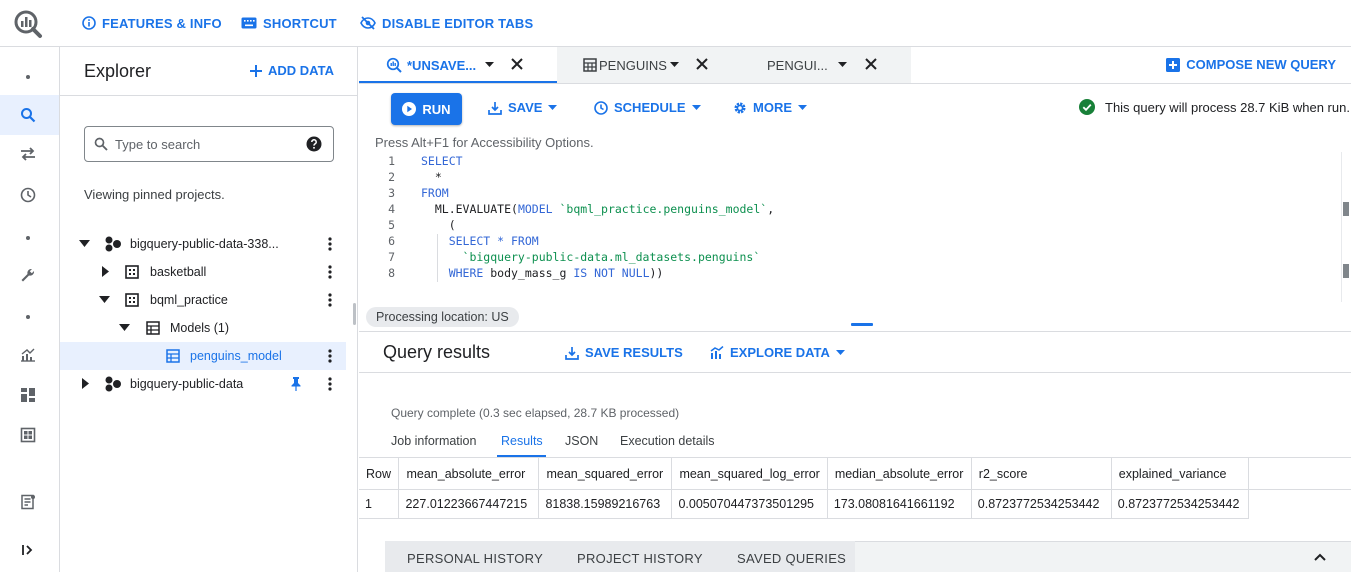  What do you see at coordinates (749, 473) in the screenshot?
I see `column-header: mean_squared_log_error` at bounding box center [749, 473].